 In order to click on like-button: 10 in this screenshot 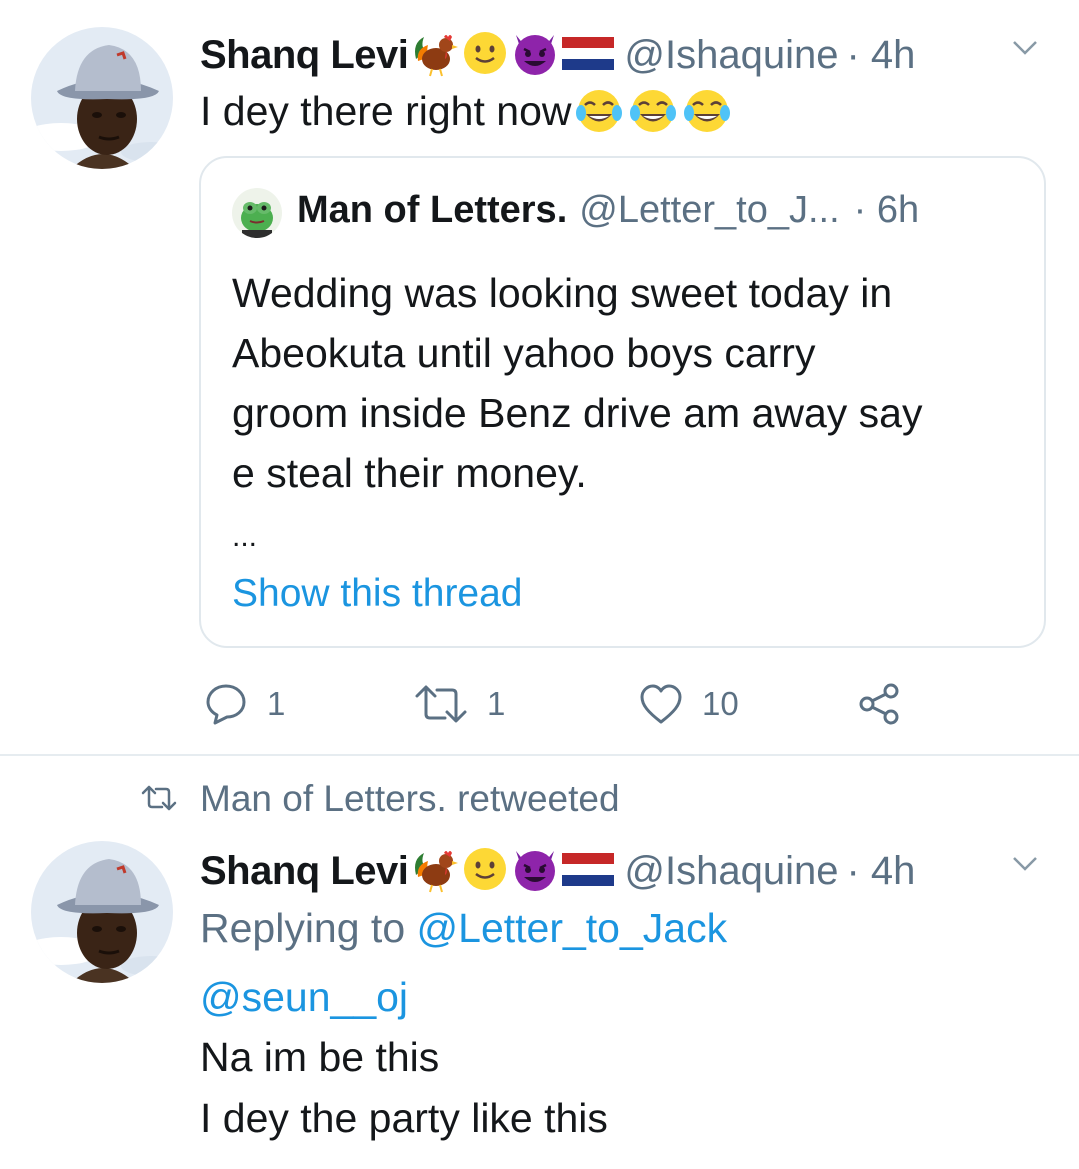, I will do `click(688, 704)`.